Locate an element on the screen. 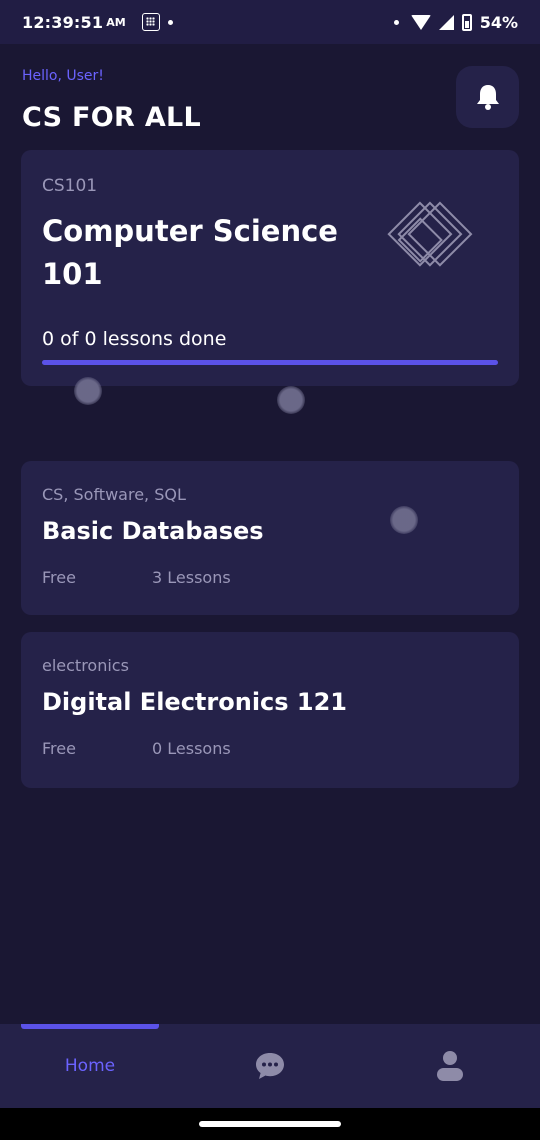 This screenshot has width=540, height=1140. progress-bar is located at coordinates (270, 362).